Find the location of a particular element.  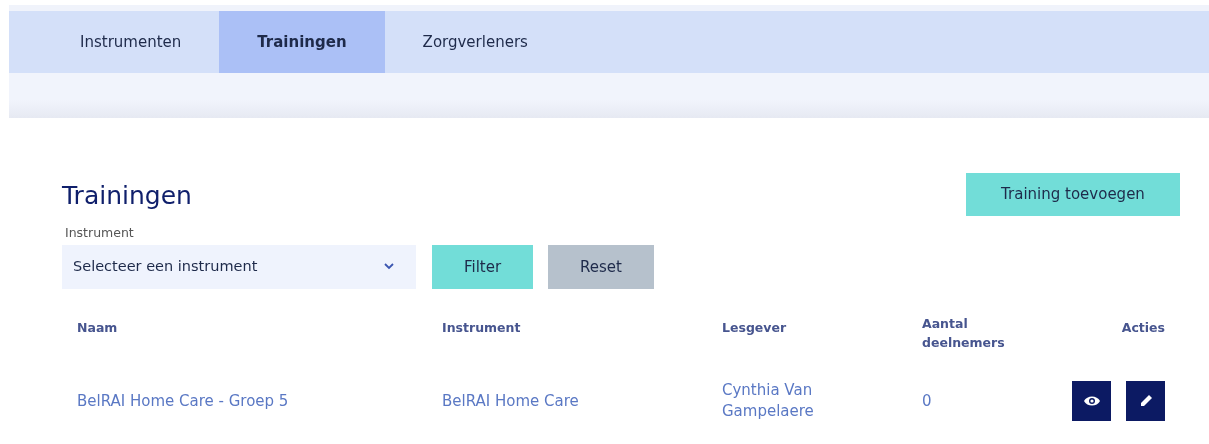

instructor-link: Cynthia Van Gampelaere is located at coordinates (787, 401).